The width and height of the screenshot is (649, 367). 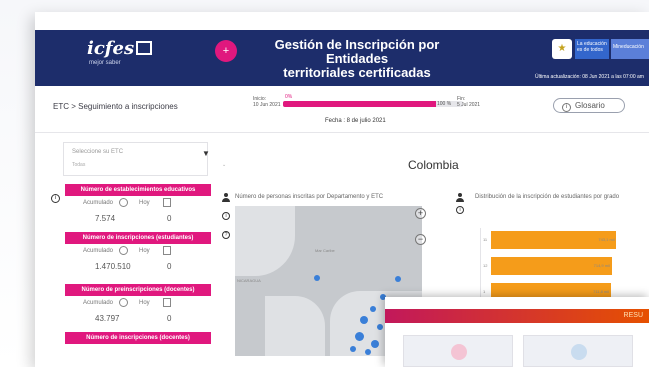 I want to click on coat-of-arms-icon: ★, so click(x=562, y=49).